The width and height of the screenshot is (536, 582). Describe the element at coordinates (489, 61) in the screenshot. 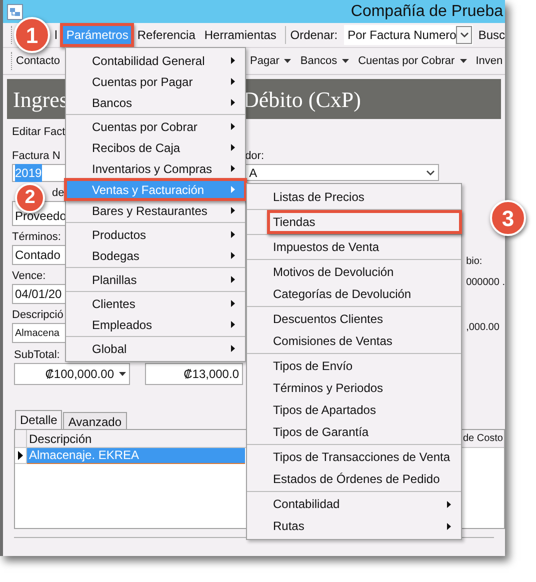

I see `toolbar-menu: Inven` at that location.